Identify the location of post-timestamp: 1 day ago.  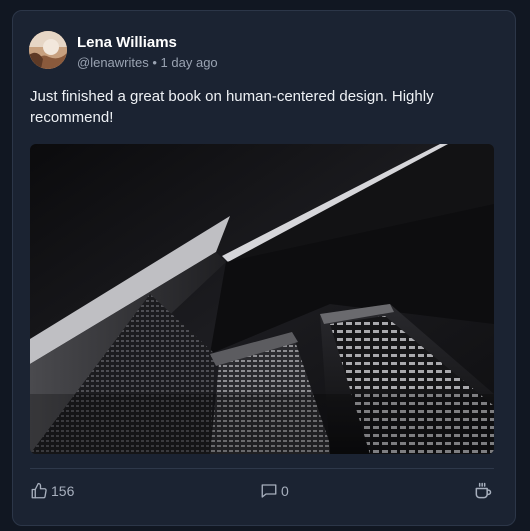
(189, 62).